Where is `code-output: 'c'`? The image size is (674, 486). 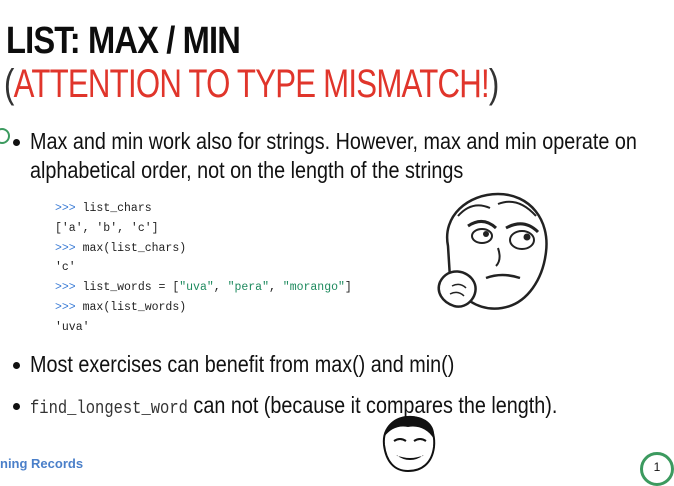 code-output: 'c' is located at coordinates (65, 268).